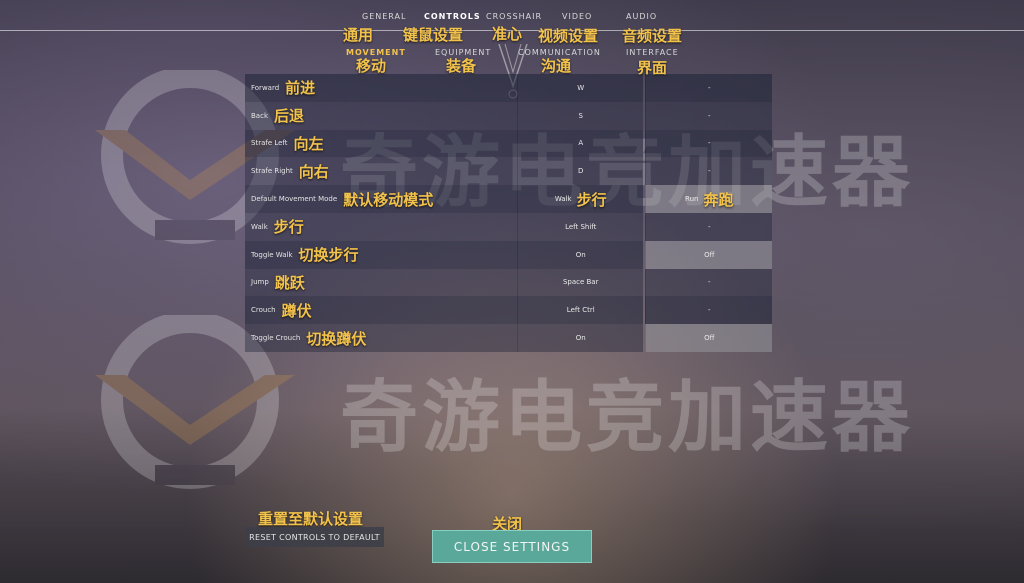 Image resolution: width=1024 pixels, height=583 pixels. I want to click on binding-label: Strafe Left, so click(269, 143).